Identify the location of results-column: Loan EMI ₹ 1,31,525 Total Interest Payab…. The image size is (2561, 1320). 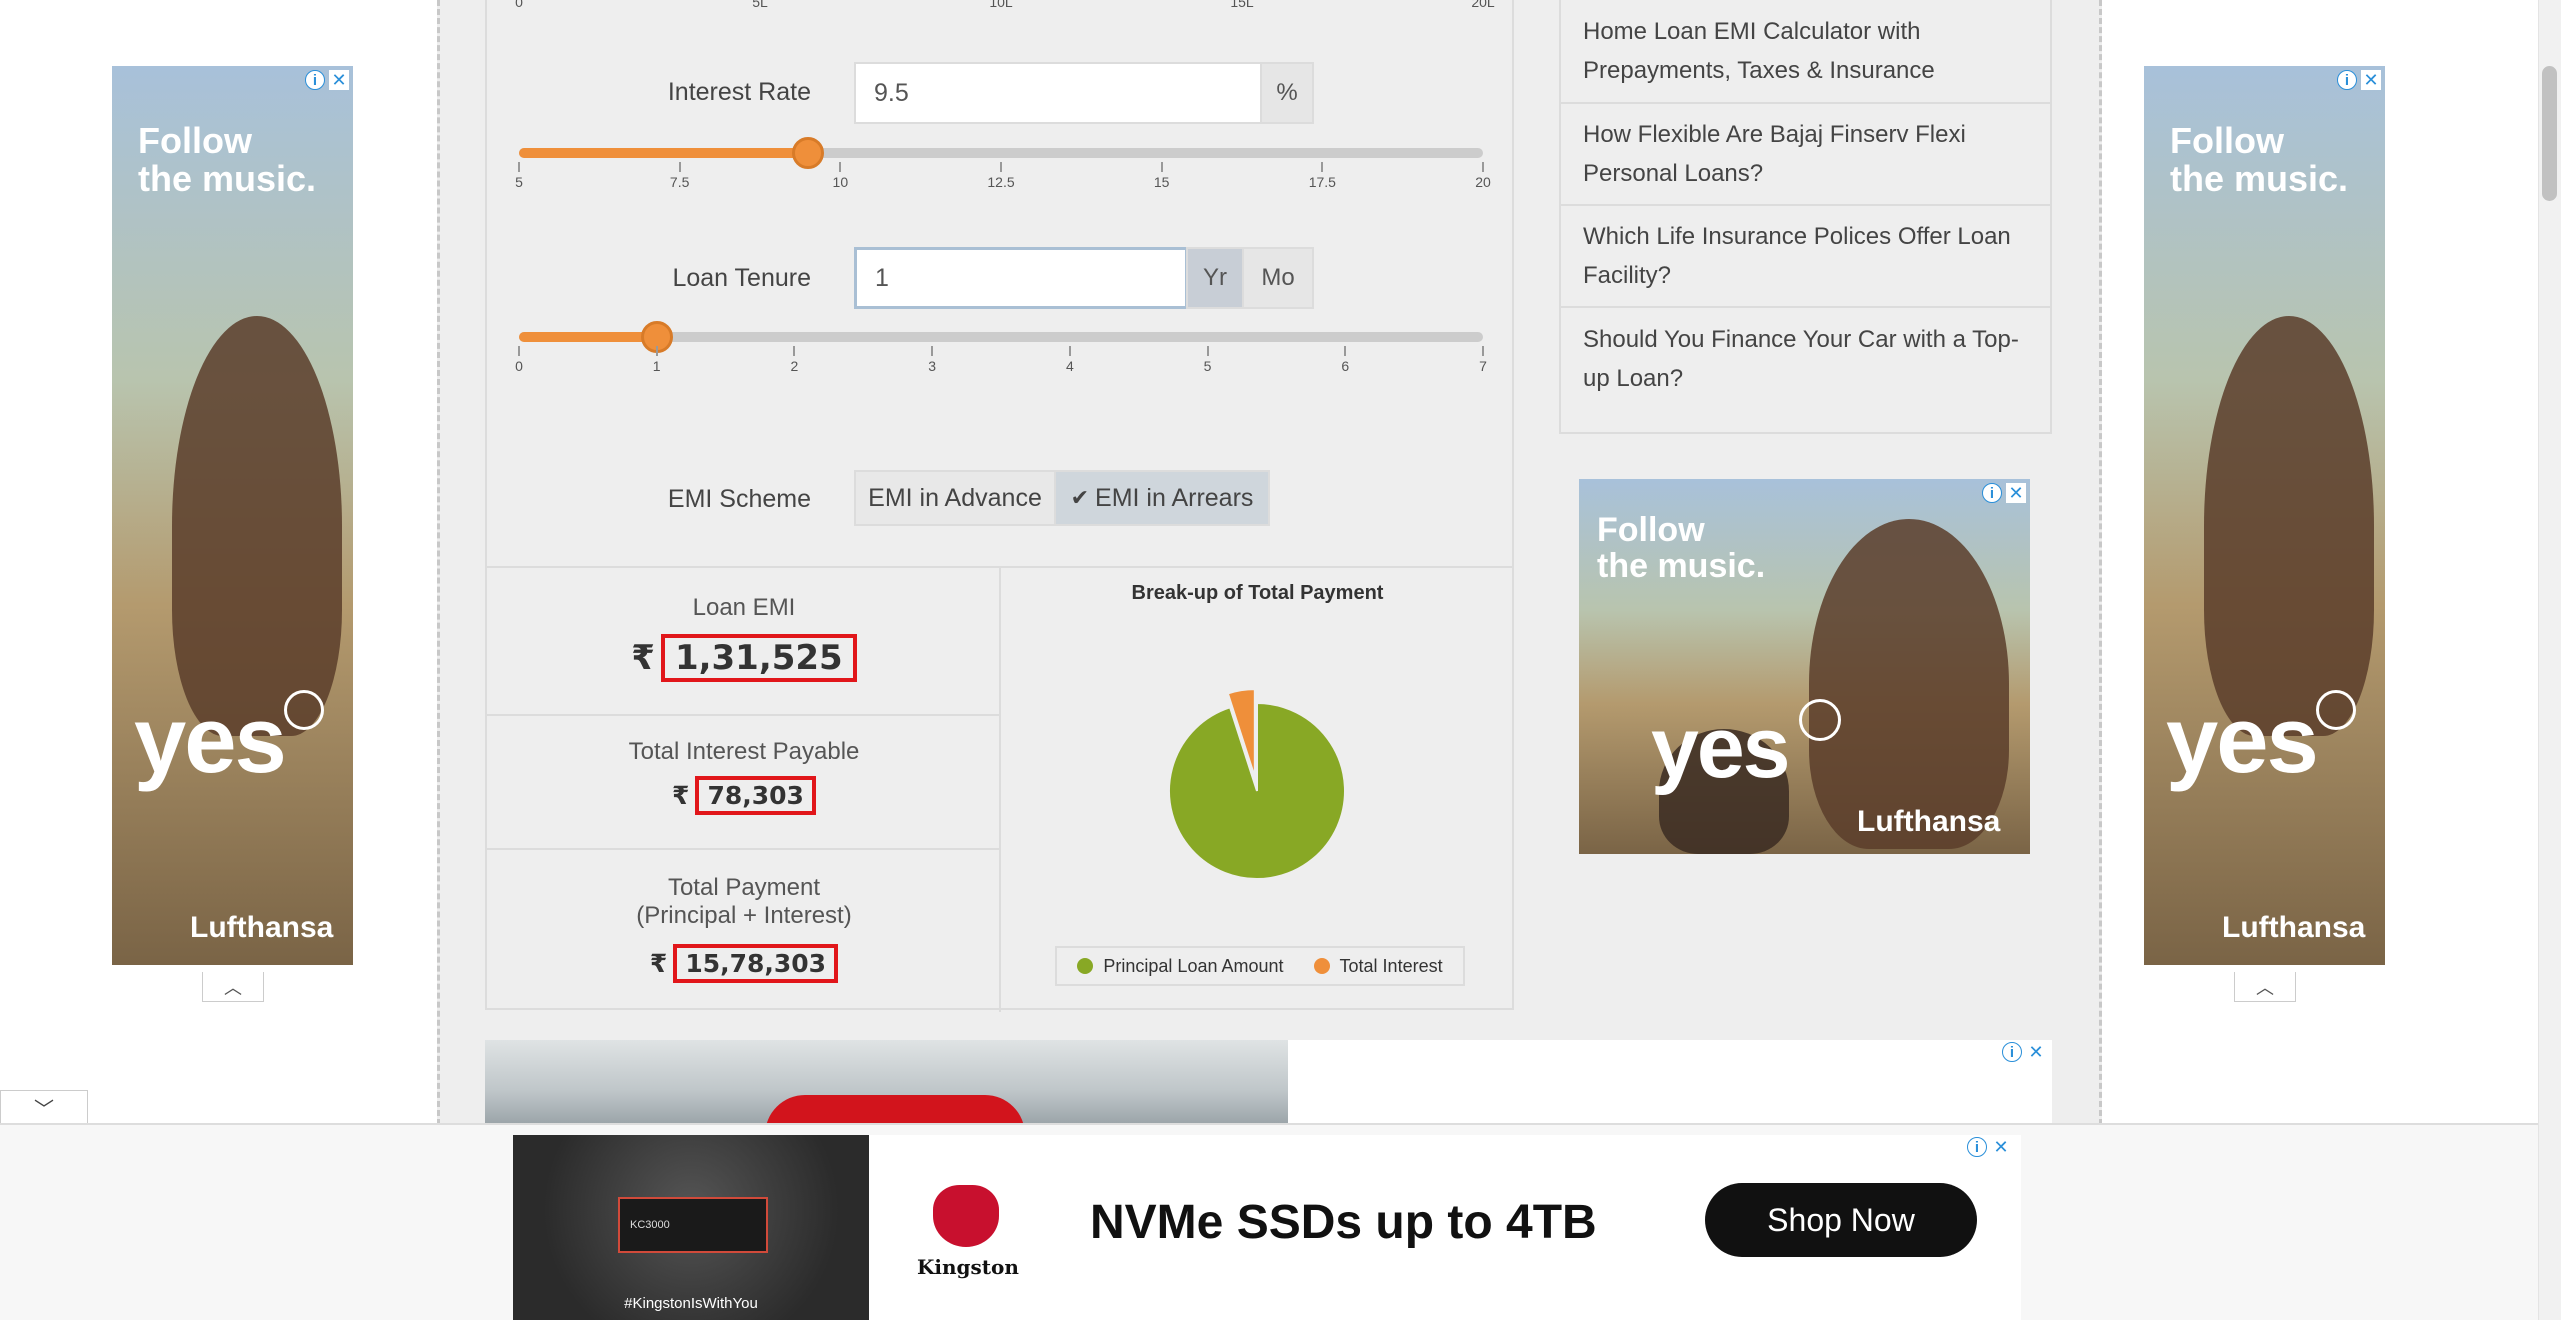
(744, 790).